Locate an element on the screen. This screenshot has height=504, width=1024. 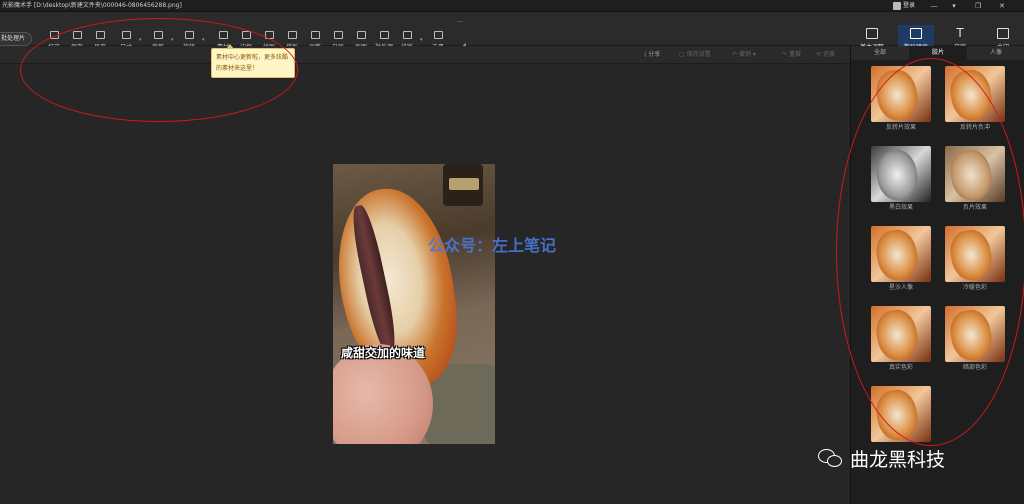
jar-label is located at coordinates (464, 184).